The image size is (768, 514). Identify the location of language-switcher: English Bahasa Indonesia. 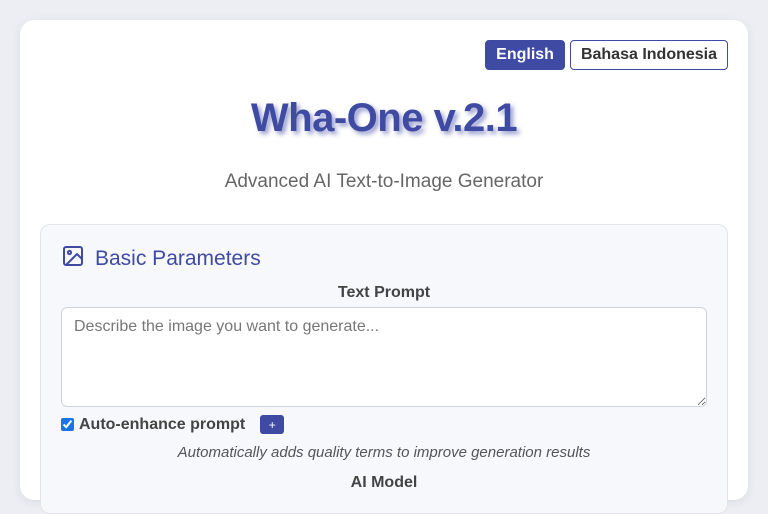
(606, 55).